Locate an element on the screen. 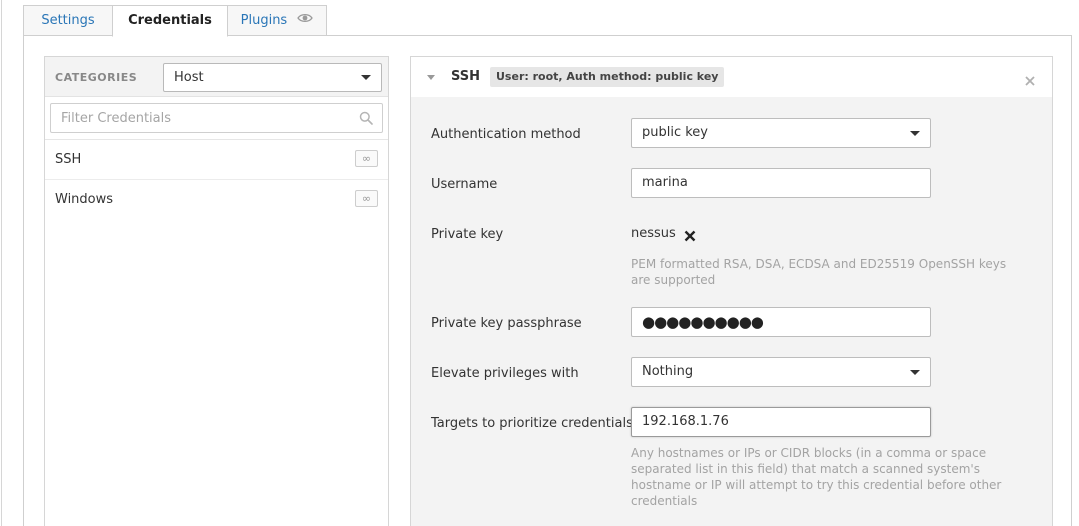  credential-type-list: SSH ∞ Windows ∞ is located at coordinates (216, 179).